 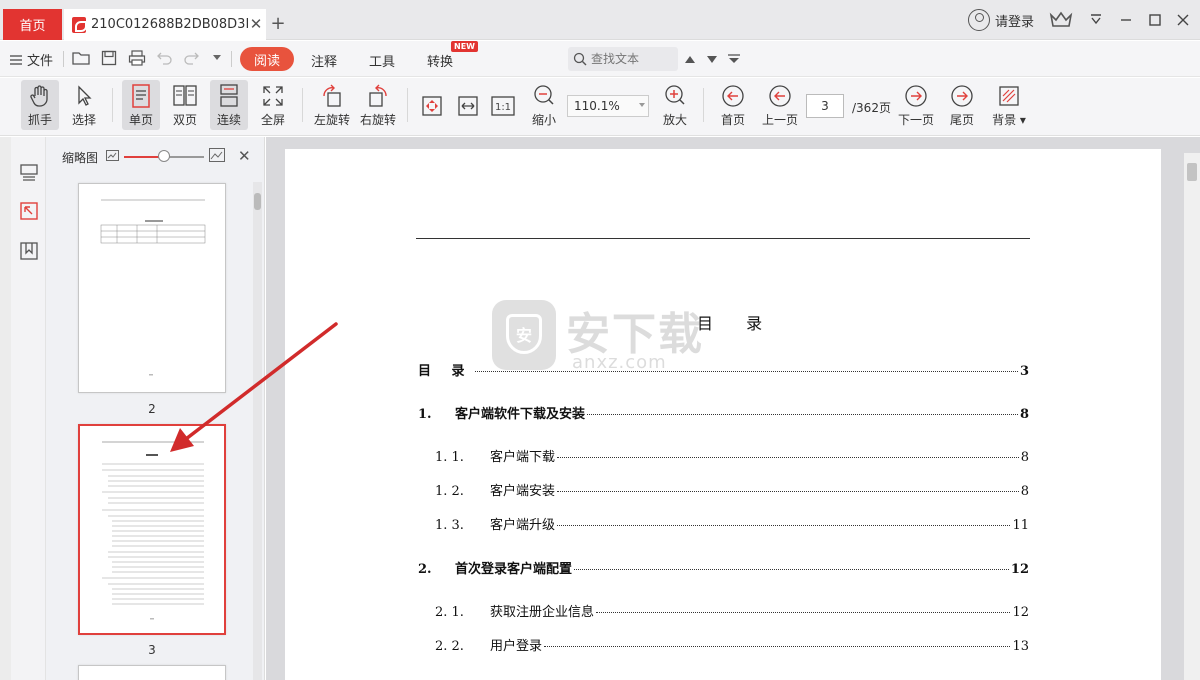 I want to click on toc-entry: 1. 2. 客户端安装 8, so click(x=732, y=489).